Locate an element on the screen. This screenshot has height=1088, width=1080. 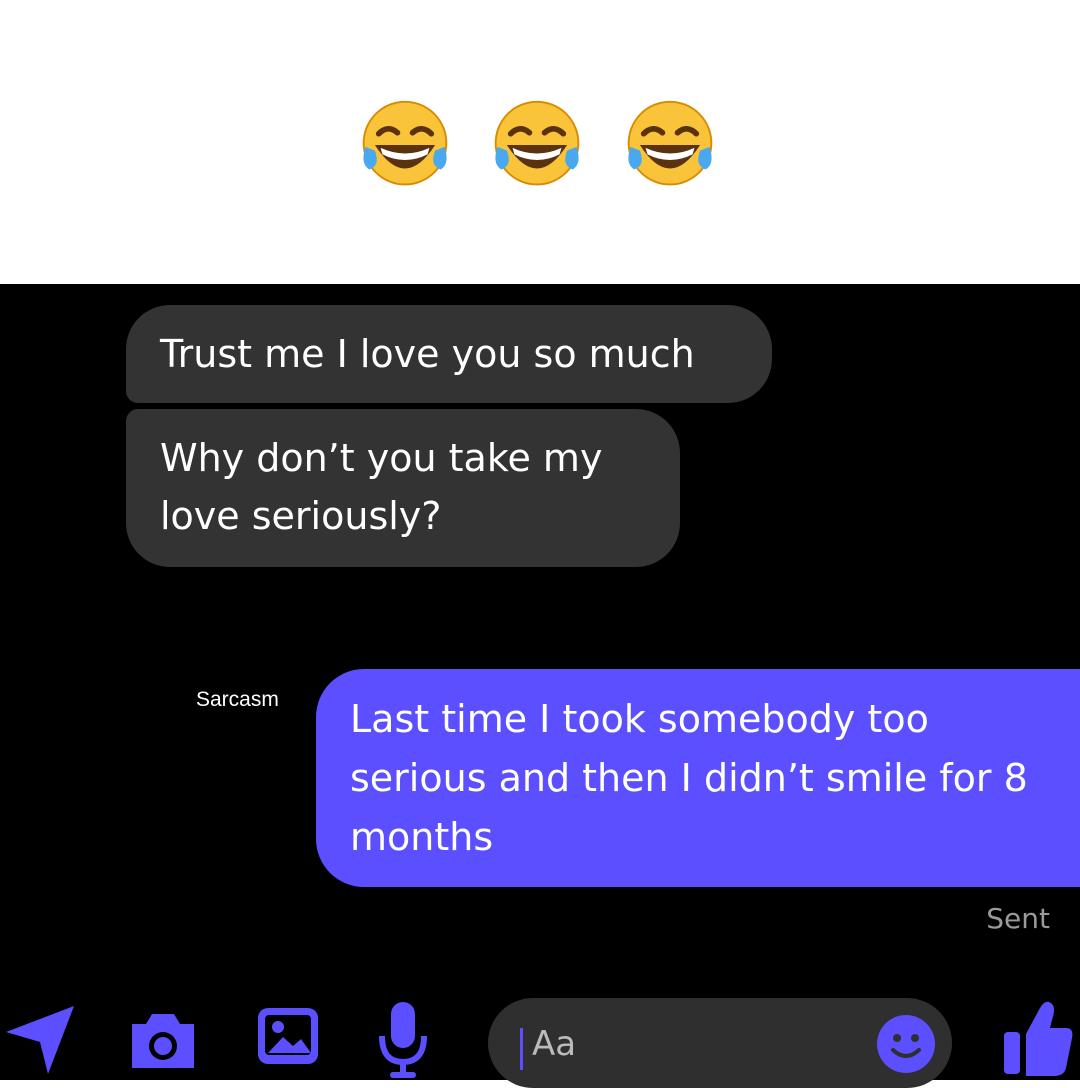
incoming-message-text: Why don’t you take my love seriously? is located at coordinates (381, 487).